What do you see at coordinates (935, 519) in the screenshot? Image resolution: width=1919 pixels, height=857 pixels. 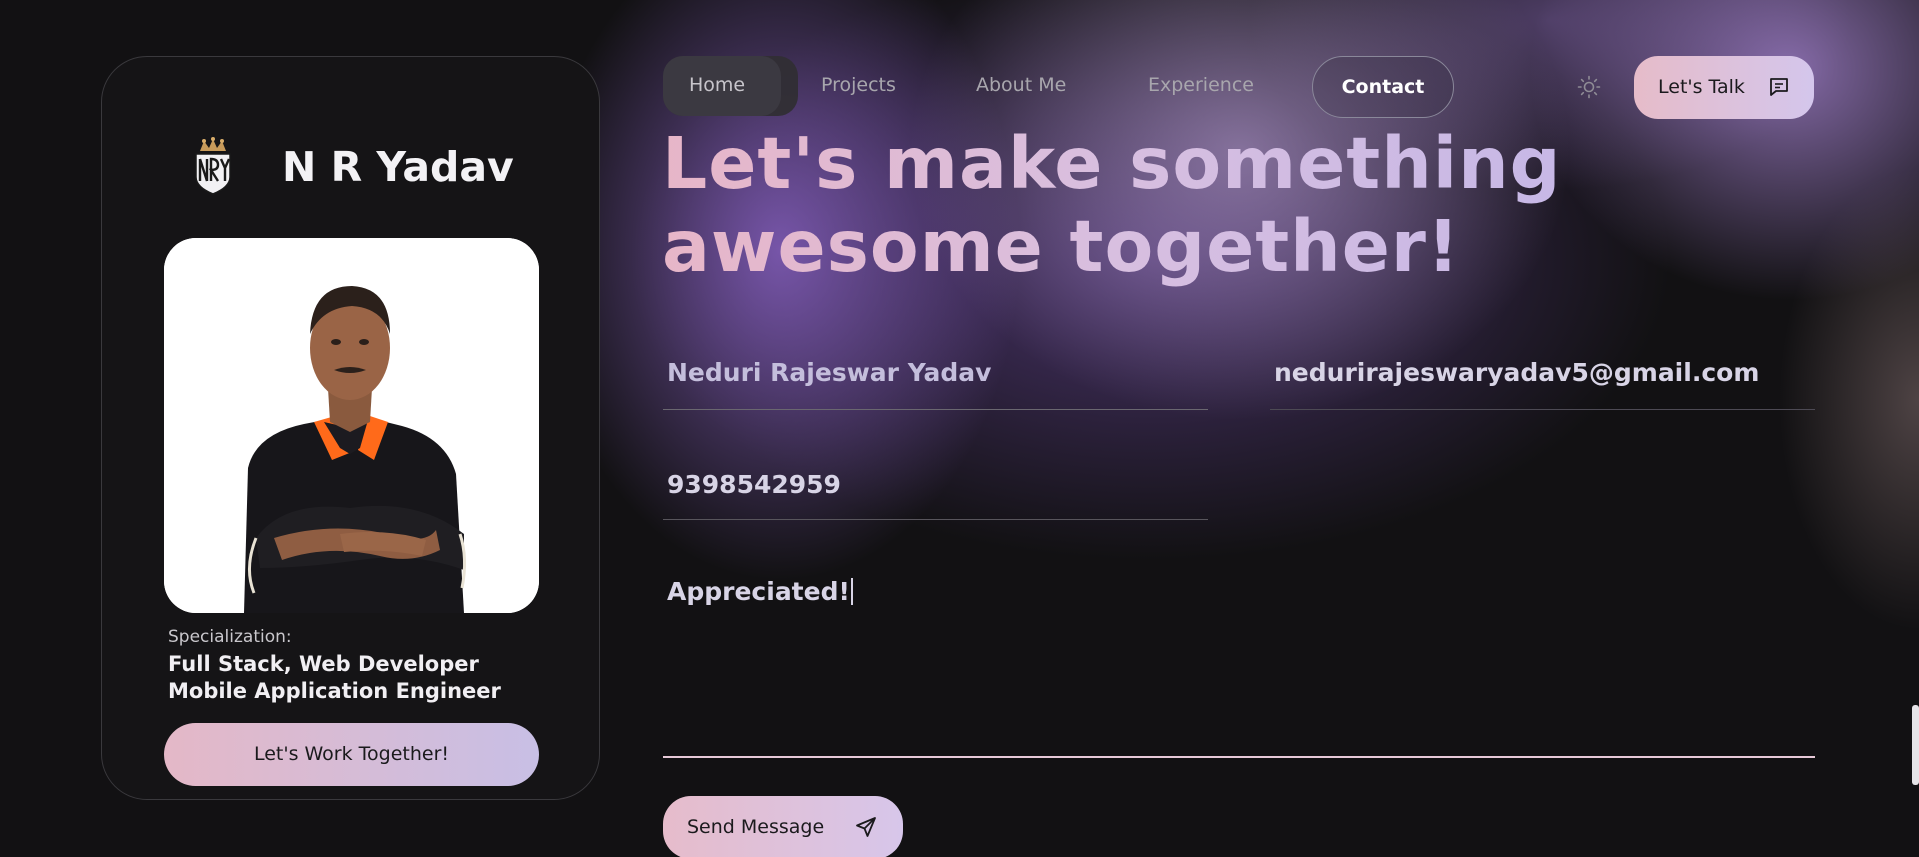 I see `phone-field-underline` at bounding box center [935, 519].